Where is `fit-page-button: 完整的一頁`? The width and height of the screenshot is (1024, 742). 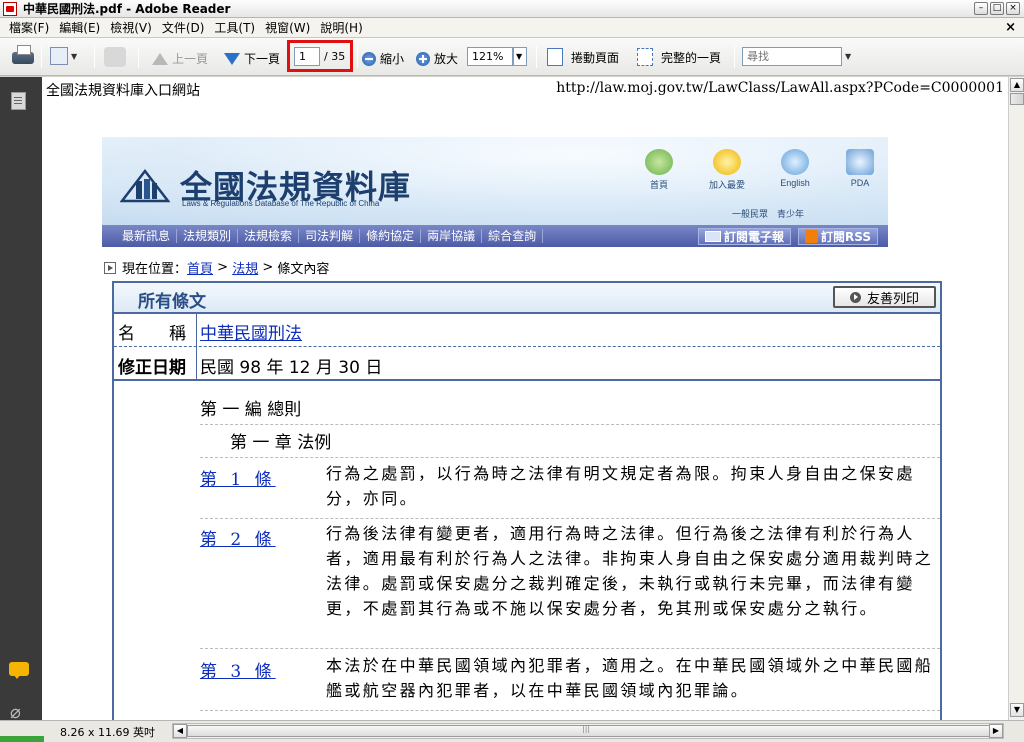
fit-page-button: 完整的一頁 is located at coordinates (679, 57).